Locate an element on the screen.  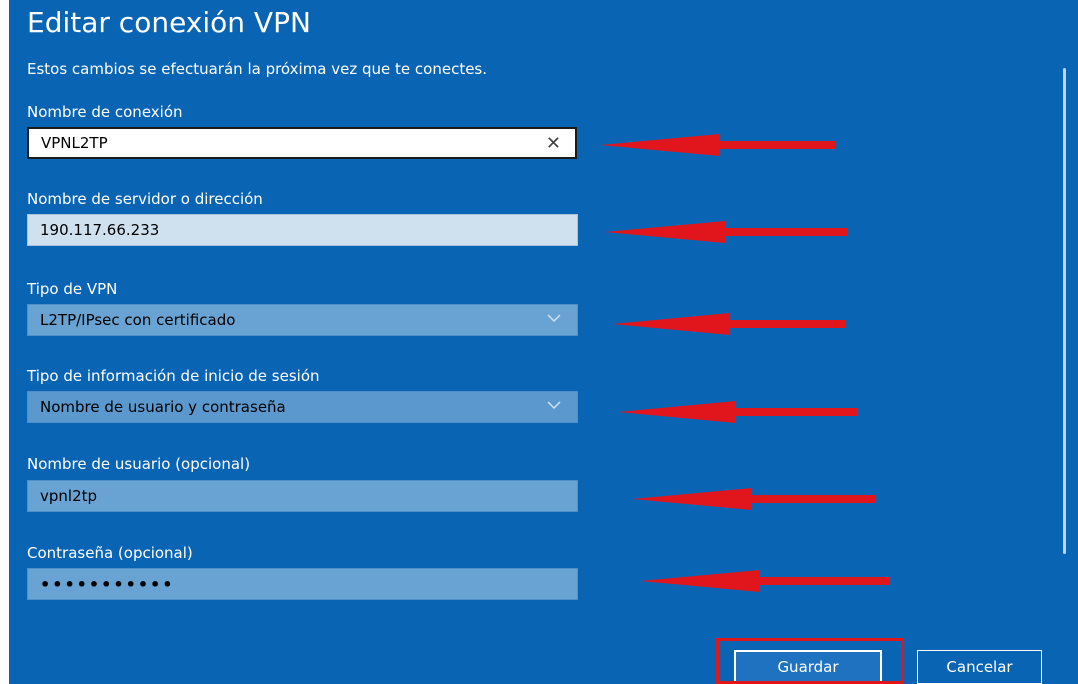
vpn-type-label: Tipo de VPN is located at coordinates (72, 289).